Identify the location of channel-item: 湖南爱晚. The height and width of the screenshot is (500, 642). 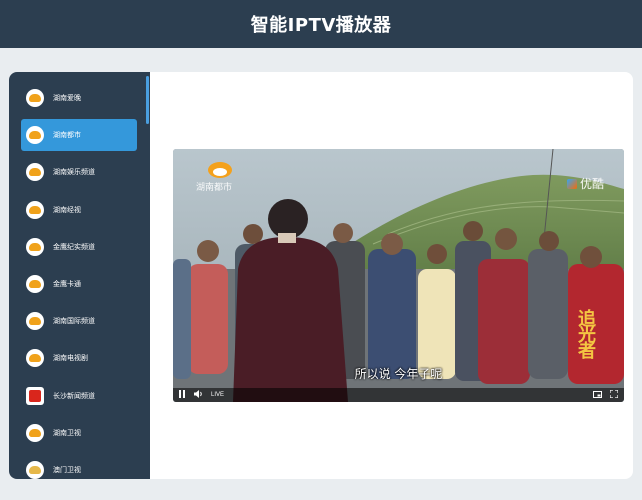
(79, 98).